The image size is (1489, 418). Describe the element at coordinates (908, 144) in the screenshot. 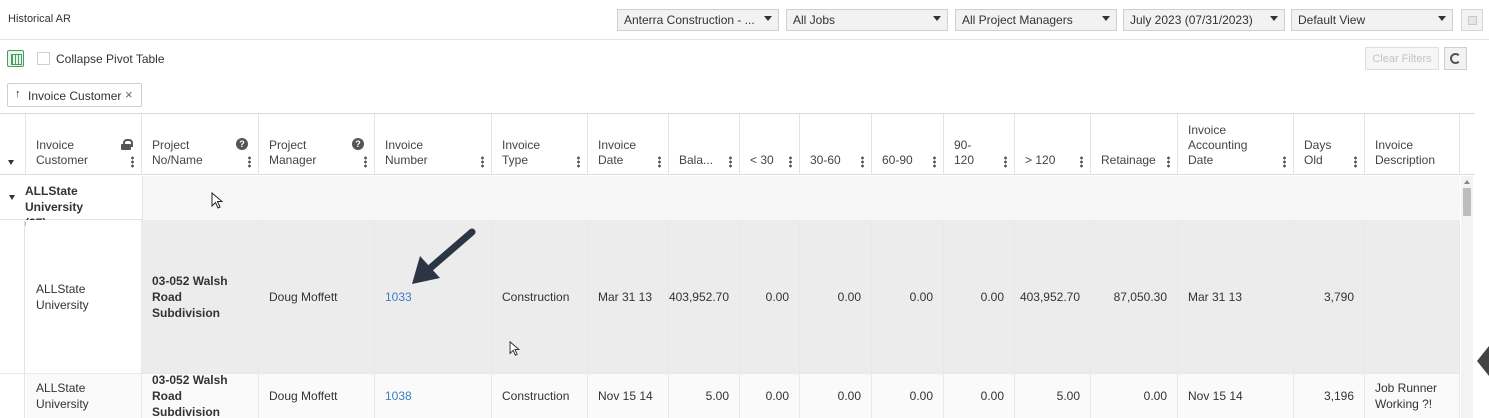

I see `column-header-60-90: 60-90` at that location.